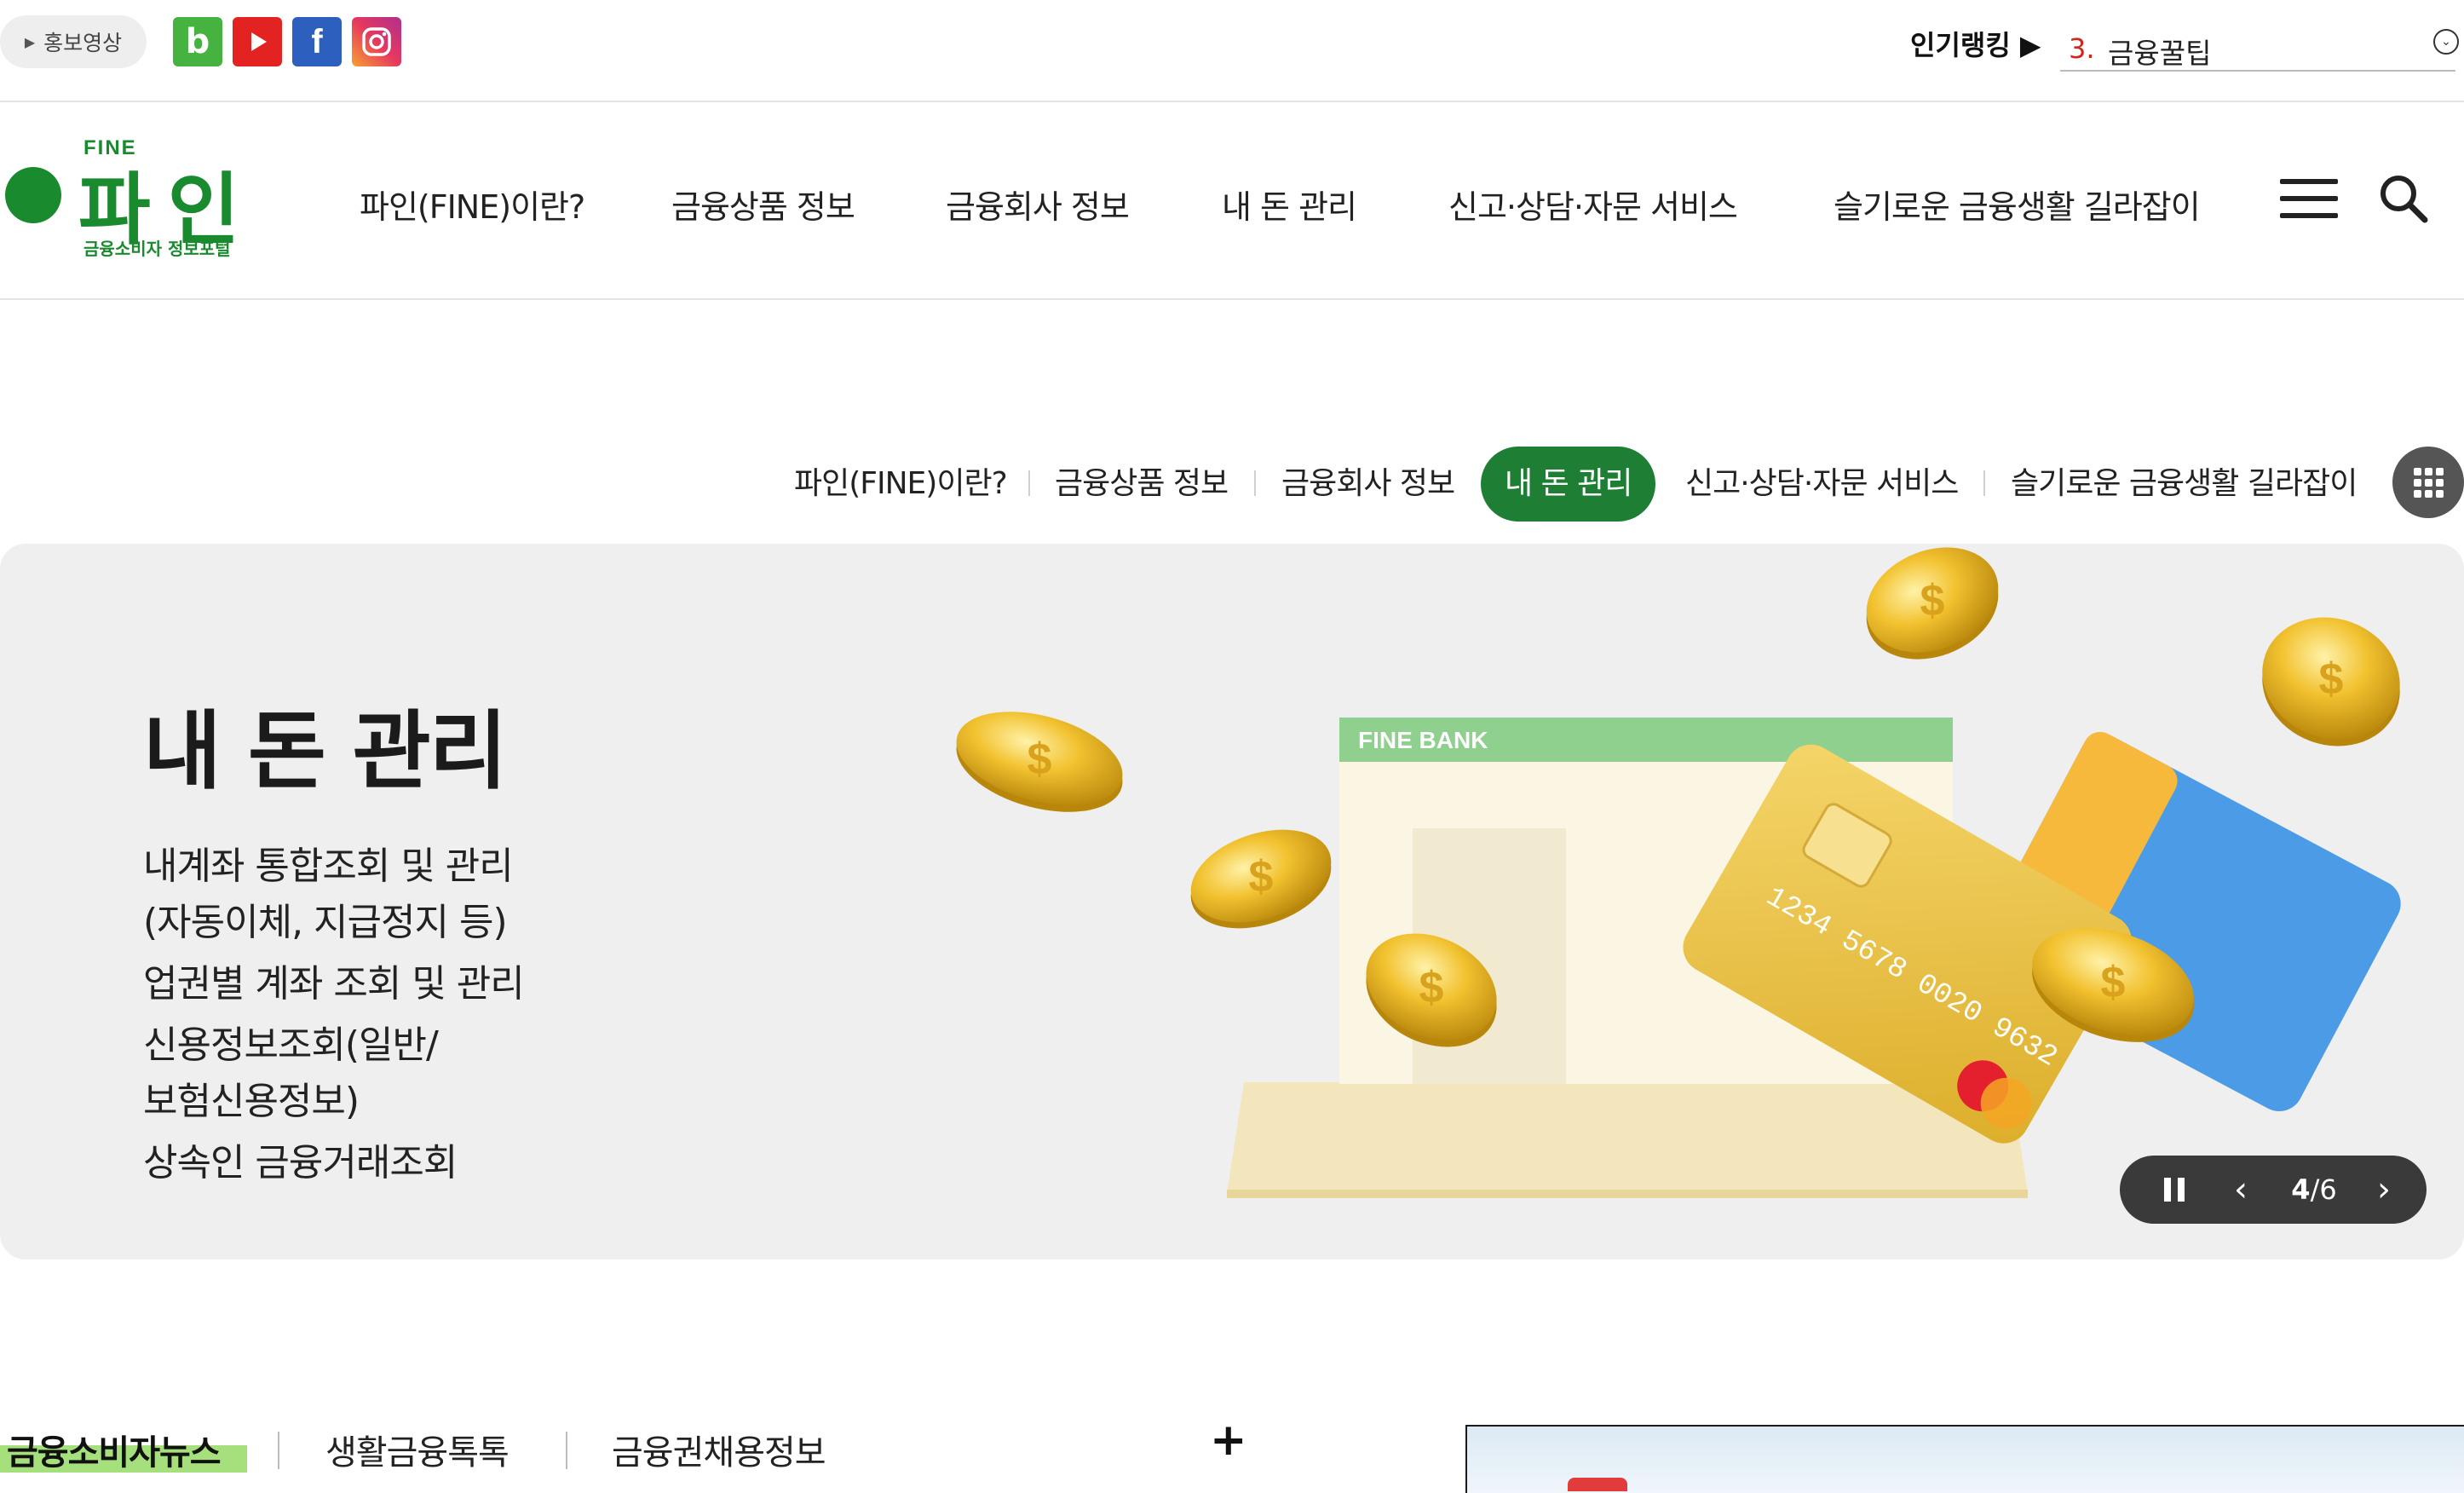  What do you see at coordinates (1228, 1440) in the screenshot?
I see `news-more-button: +` at bounding box center [1228, 1440].